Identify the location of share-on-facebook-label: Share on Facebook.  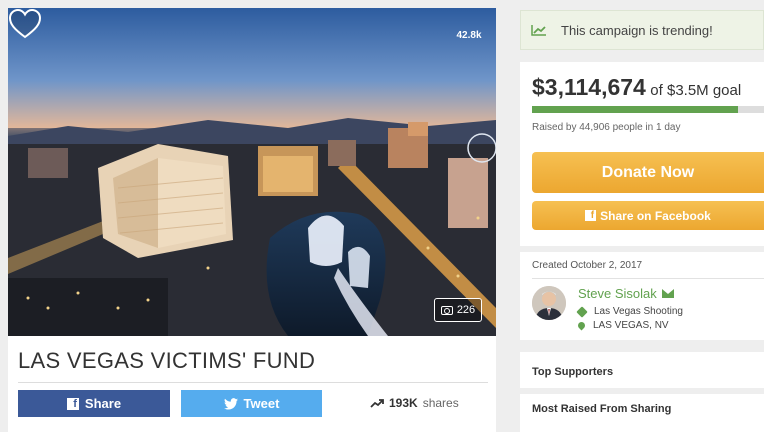
(655, 215).